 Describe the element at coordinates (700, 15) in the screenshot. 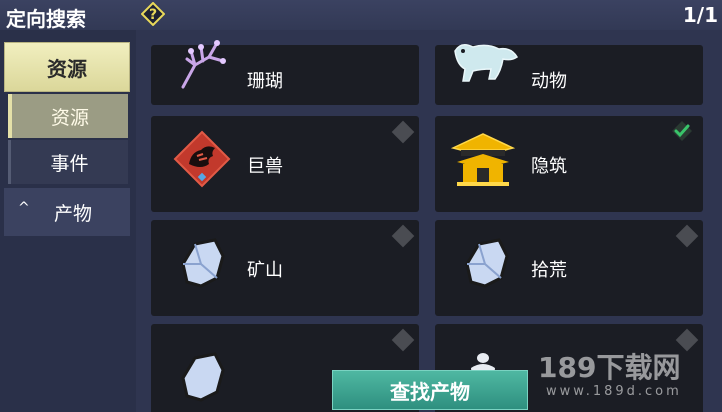

I see `page-counter: 1/1` at that location.